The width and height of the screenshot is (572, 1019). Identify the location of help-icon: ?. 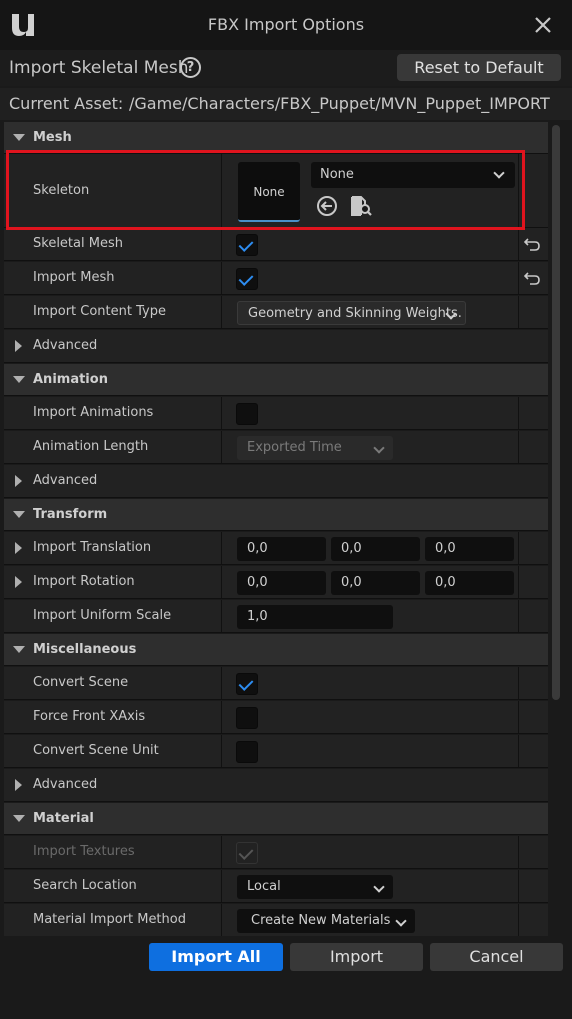
(190, 67).